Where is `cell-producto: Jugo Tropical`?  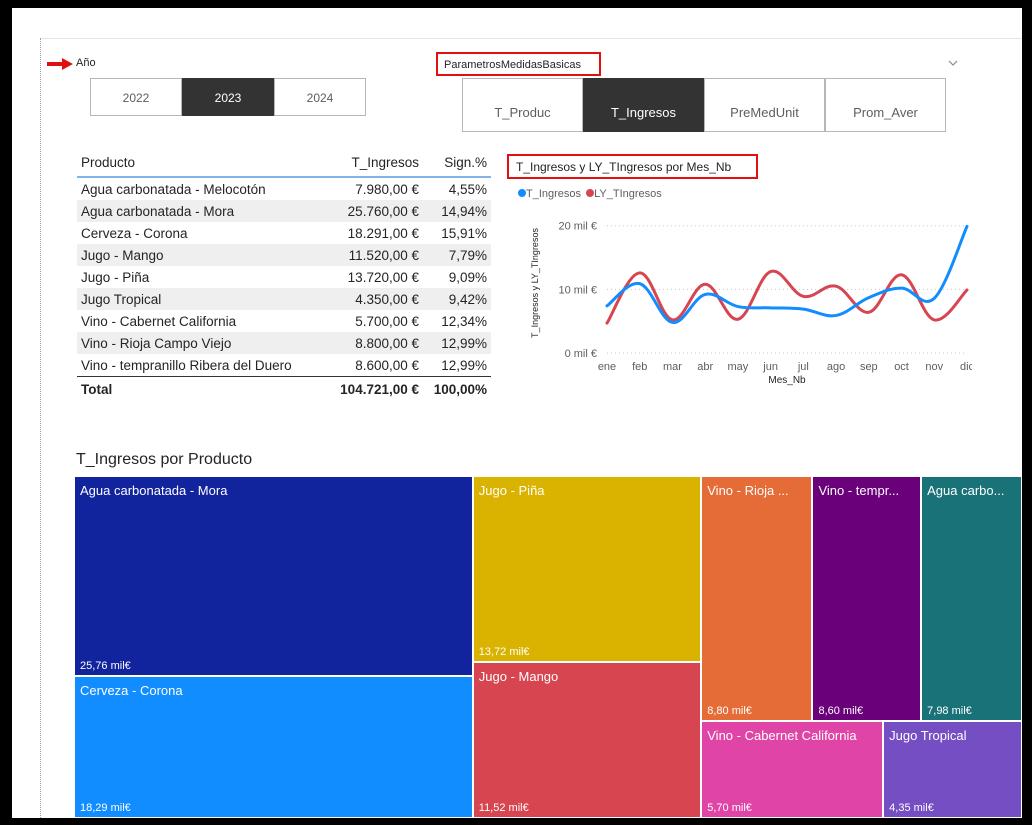 cell-producto: Jugo Tropical is located at coordinates (121, 299).